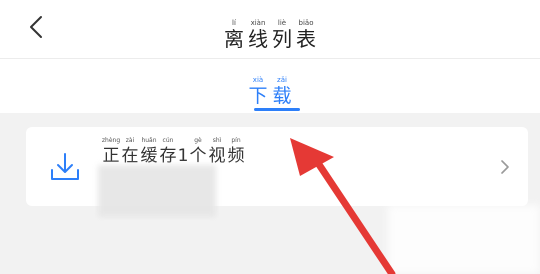  I want to click on chevron-right-icon, so click(505, 167).